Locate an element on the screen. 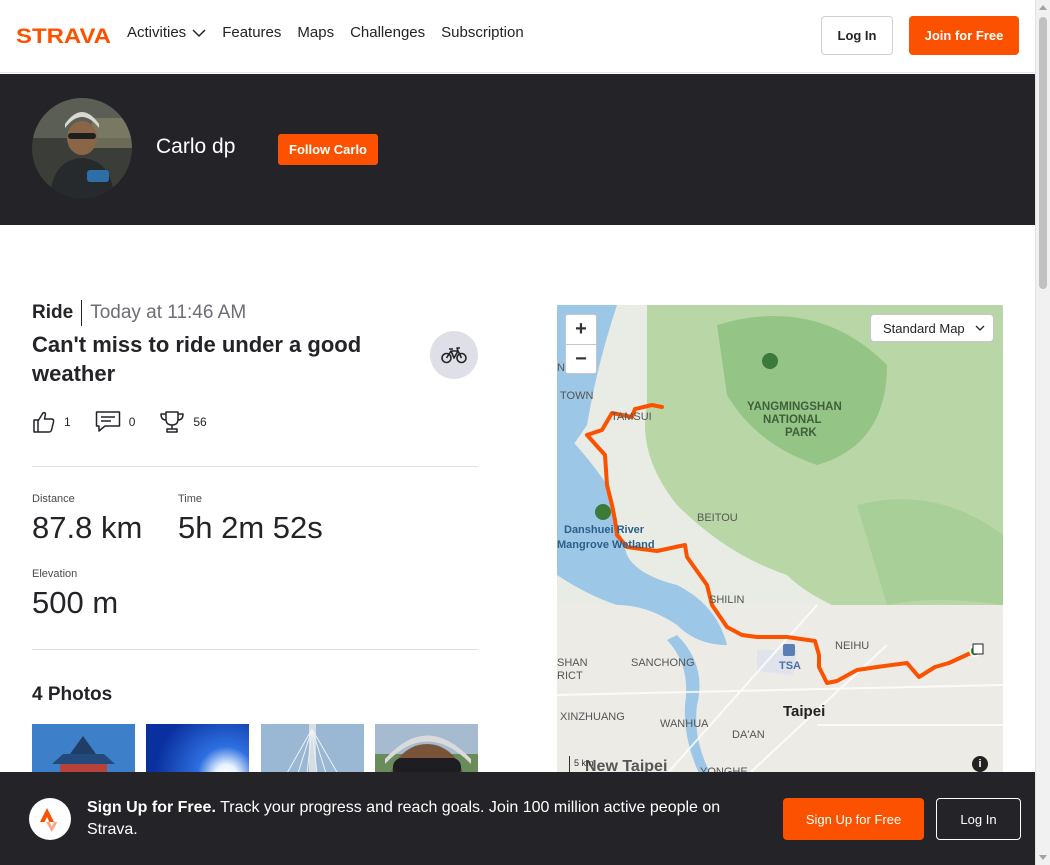  distance-label: Distance is located at coordinates (53, 499).